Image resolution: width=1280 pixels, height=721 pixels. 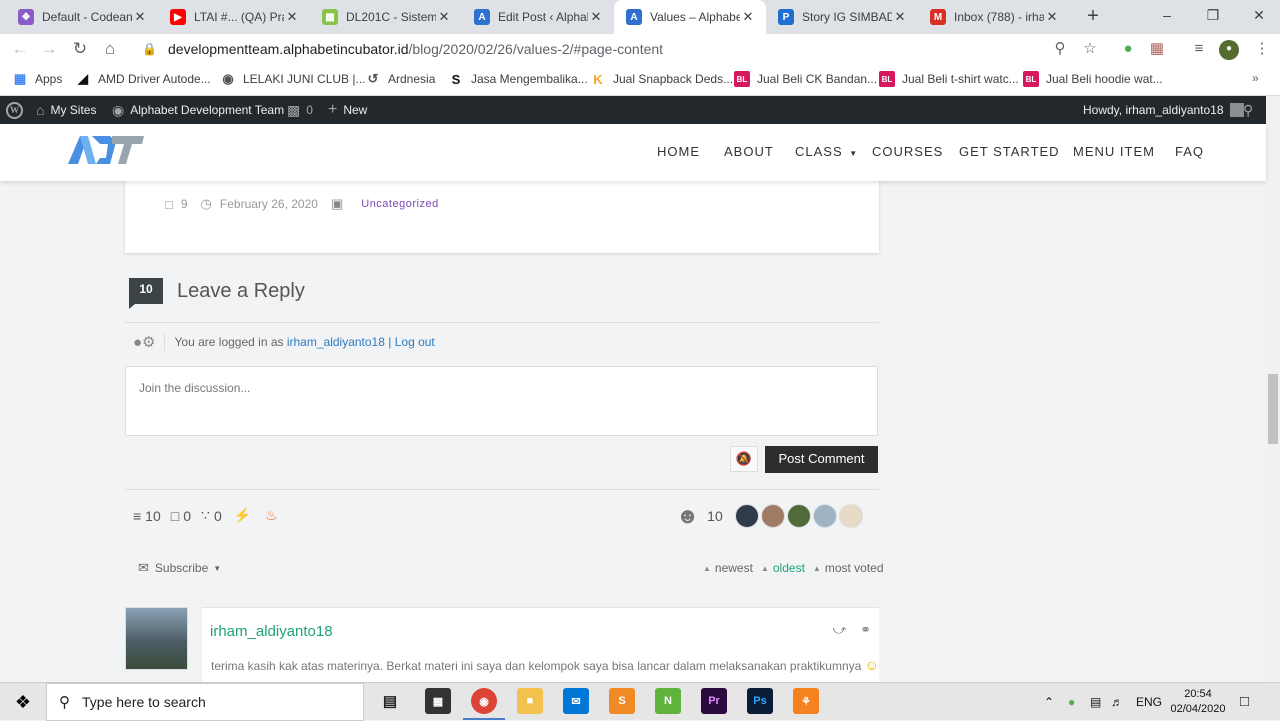 I want to click on browser-tab: ❖ Default - Codeany ✕, so click(x=82, y=17).